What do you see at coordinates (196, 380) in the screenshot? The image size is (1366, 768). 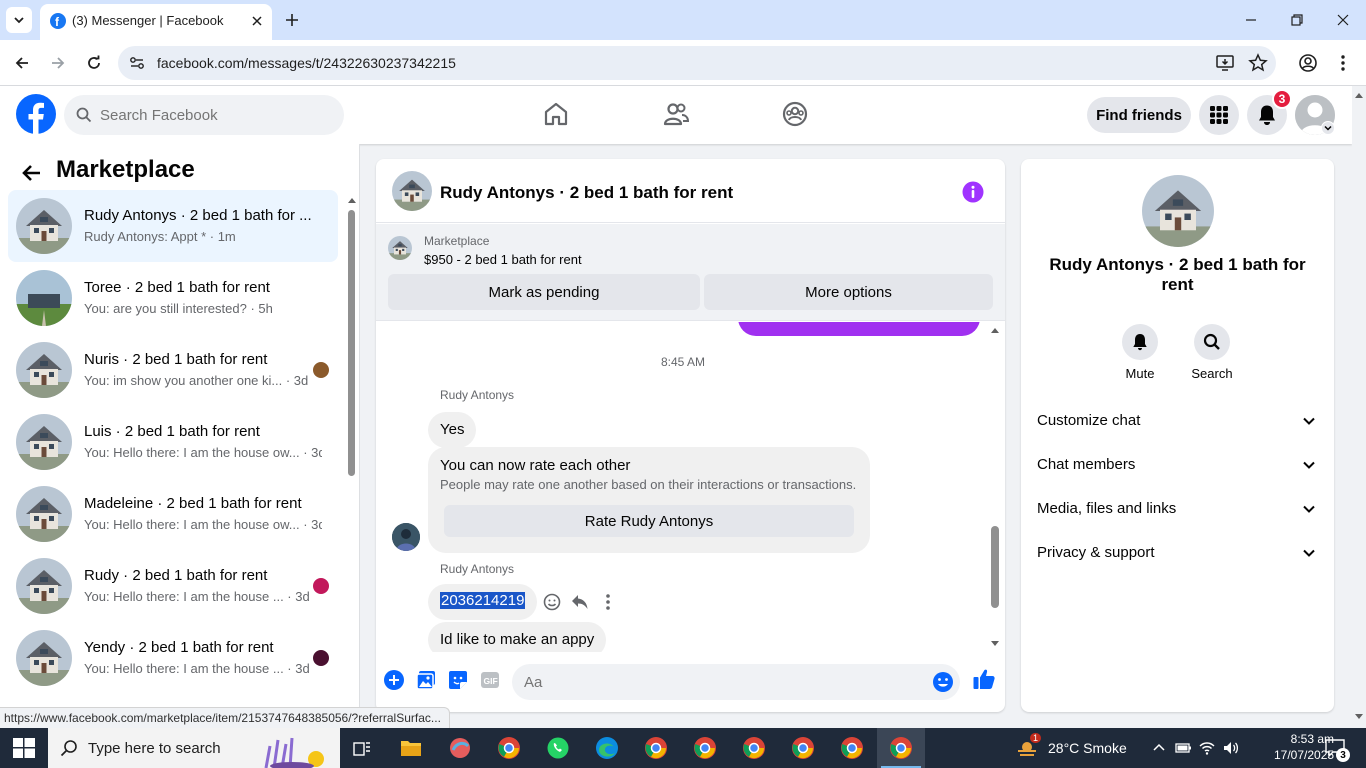 I see `conversation-snippet: You: im show you another one ki... · 3d` at bounding box center [196, 380].